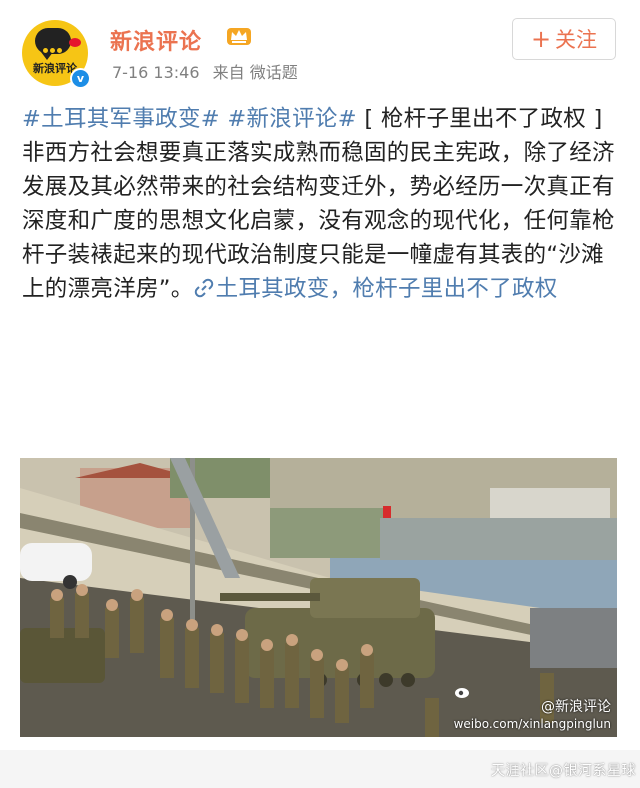 Image resolution: width=640 pixels, height=788 pixels. What do you see at coordinates (203, 288) in the screenshot?
I see `link-icon` at bounding box center [203, 288].